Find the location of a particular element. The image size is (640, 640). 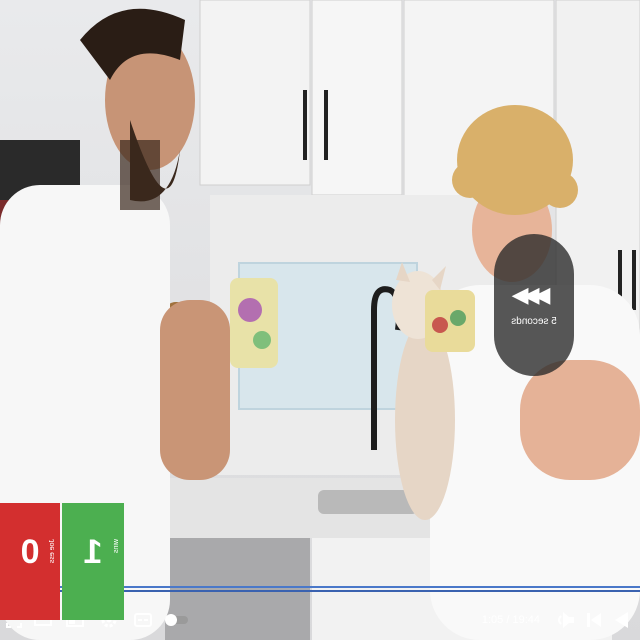

seek-indicator: ▶▶▶ 5 seconds is located at coordinates (534, 305).